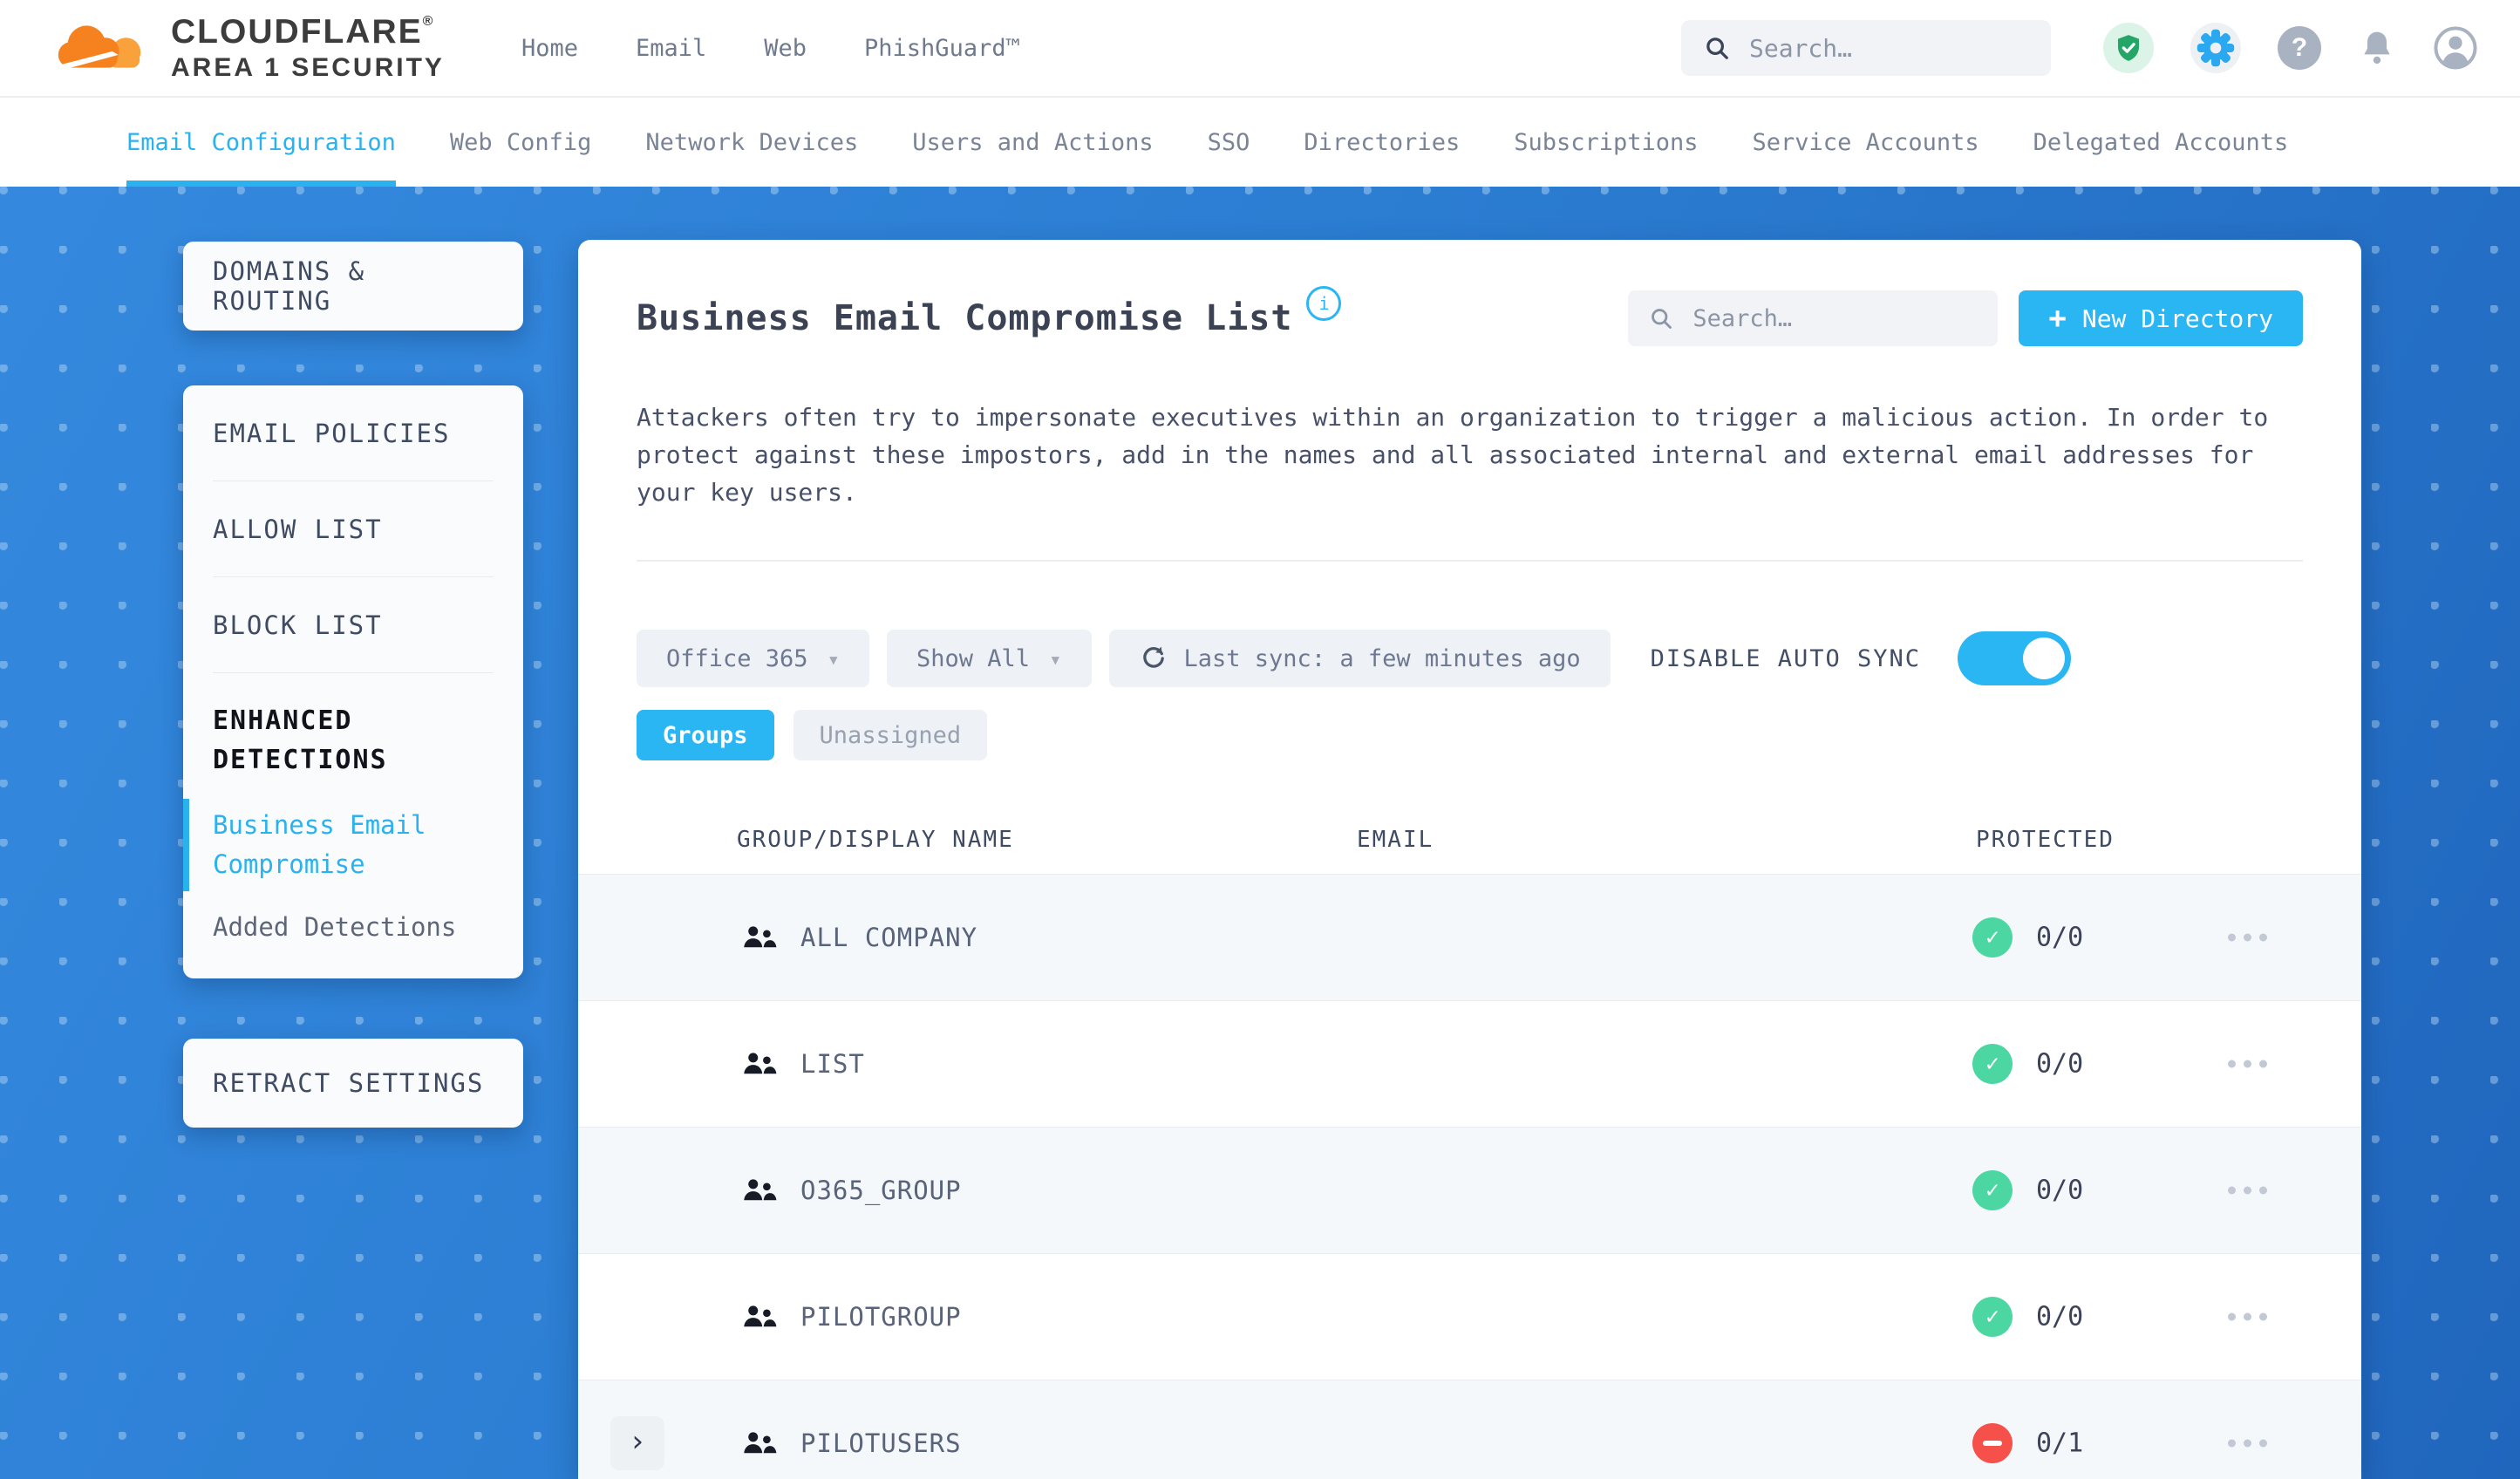  What do you see at coordinates (1606, 142) in the screenshot?
I see `tabbar-item: Subscriptions` at bounding box center [1606, 142].